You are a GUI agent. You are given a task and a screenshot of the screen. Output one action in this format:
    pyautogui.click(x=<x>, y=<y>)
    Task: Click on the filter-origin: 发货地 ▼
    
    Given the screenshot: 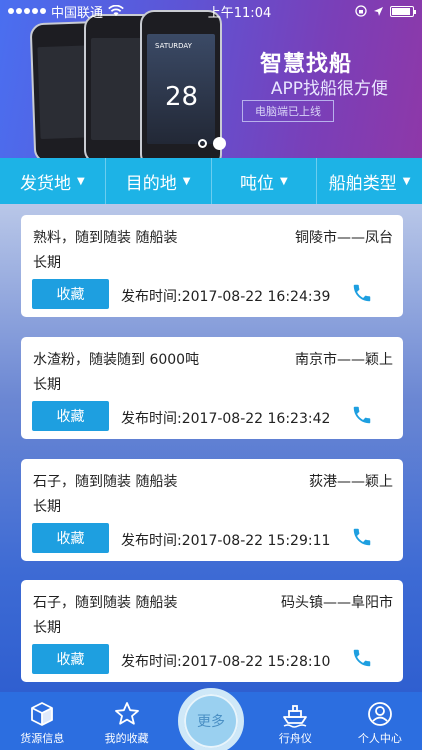 What is the action you would take?
    pyautogui.click(x=53, y=181)
    